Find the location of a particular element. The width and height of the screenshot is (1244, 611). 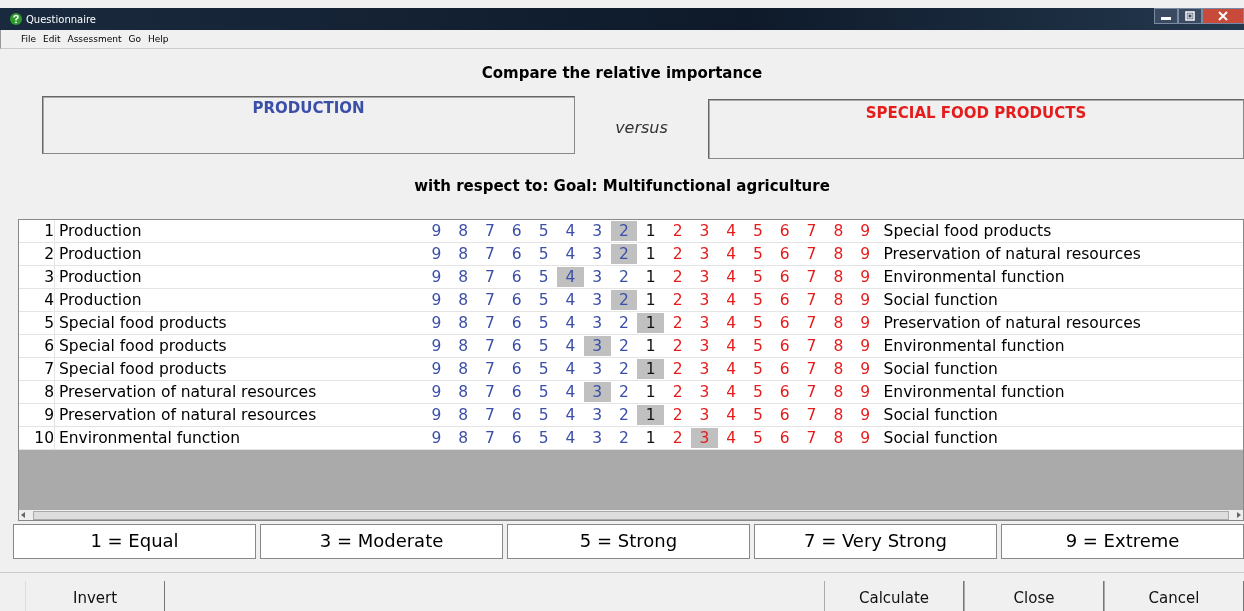

horizontal-scrollbar is located at coordinates (631, 515).